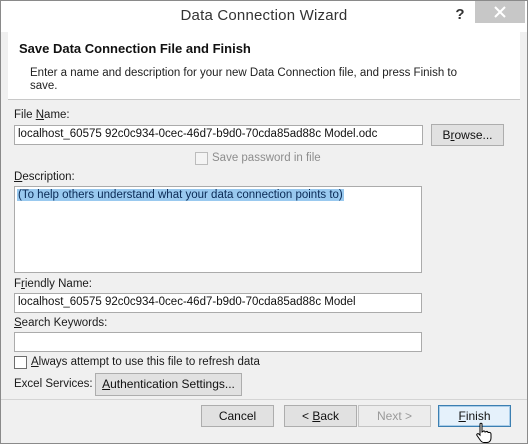  Describe the element at coordinates (44, 177) in the screenshot. I see `description-label: Description:` at that location.